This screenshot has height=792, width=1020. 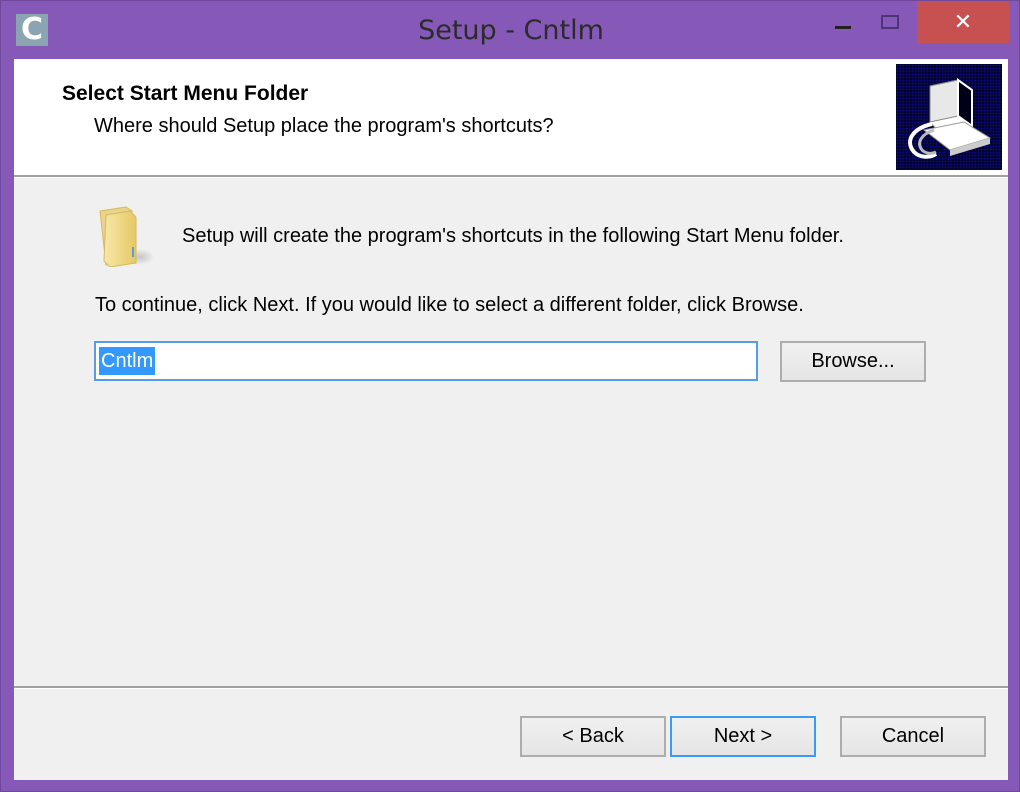 I want to click on close-icon: ✕, so click(x=963, y=22).